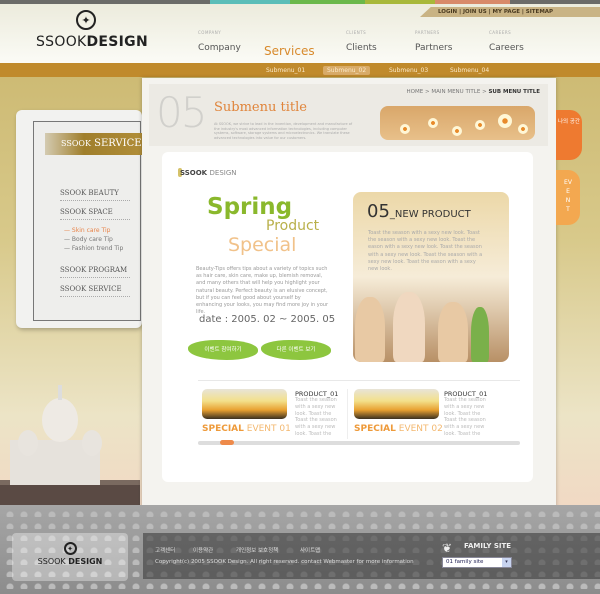  I want to click on sidebar-title: SSOOK SERVICE, so click(93, 144).